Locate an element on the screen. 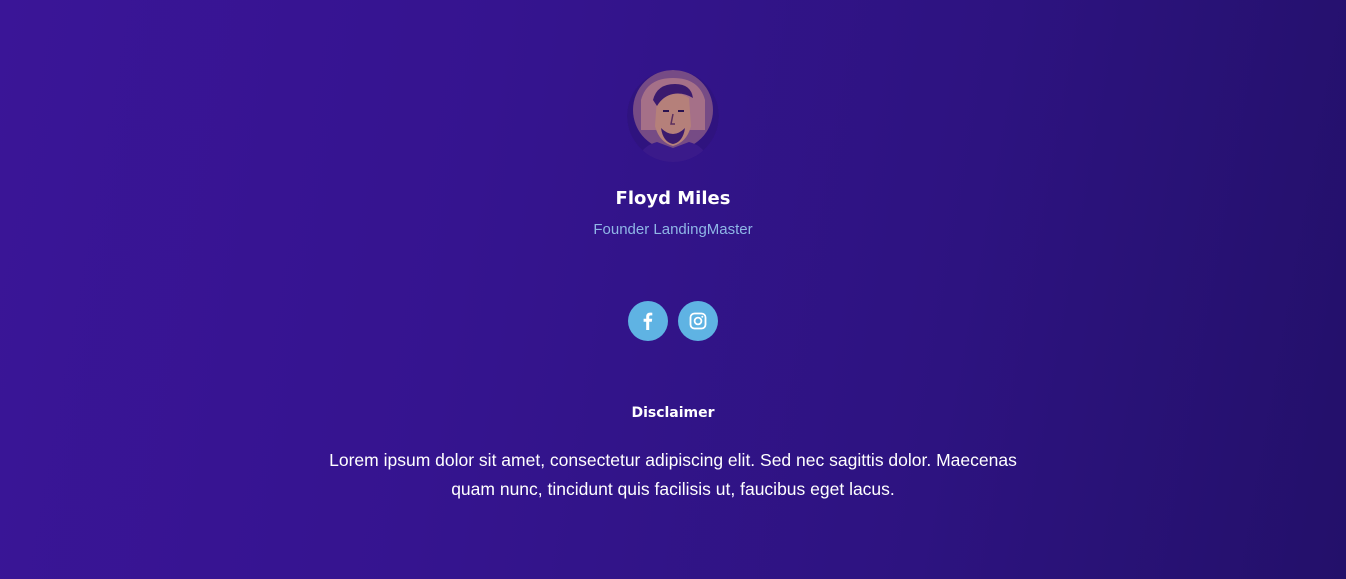 Image resolution: width=1346 pixels, height=579 pixels. facebook-button is located at coordinates (648, 321).